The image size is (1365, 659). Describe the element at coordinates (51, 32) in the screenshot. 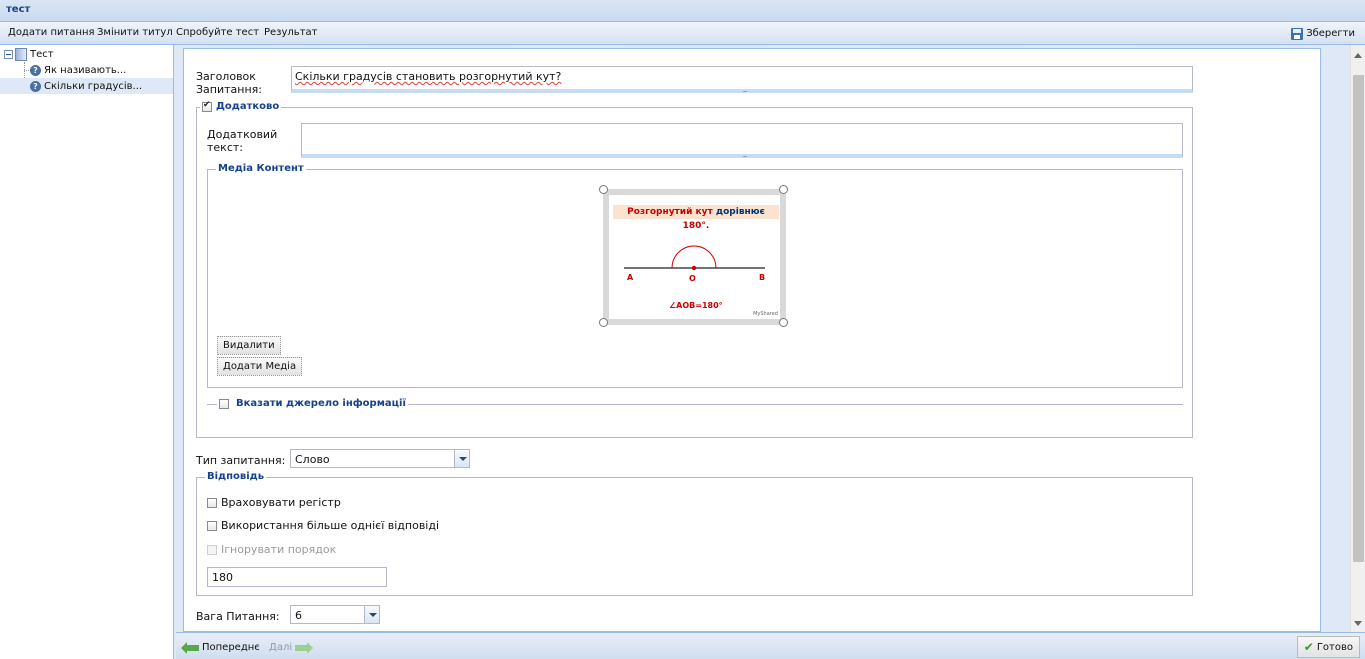

I see `add-question-button: Додати питання` at that location.